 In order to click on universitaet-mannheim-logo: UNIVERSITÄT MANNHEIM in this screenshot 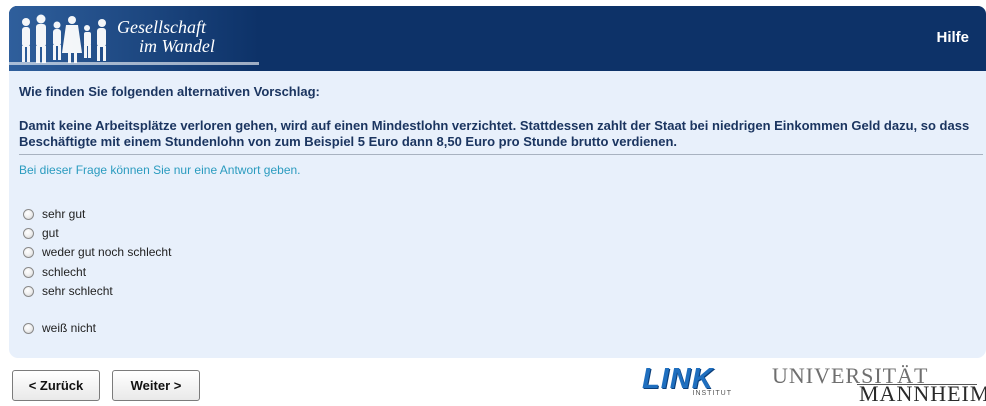, I will do `click(879, 385)`.